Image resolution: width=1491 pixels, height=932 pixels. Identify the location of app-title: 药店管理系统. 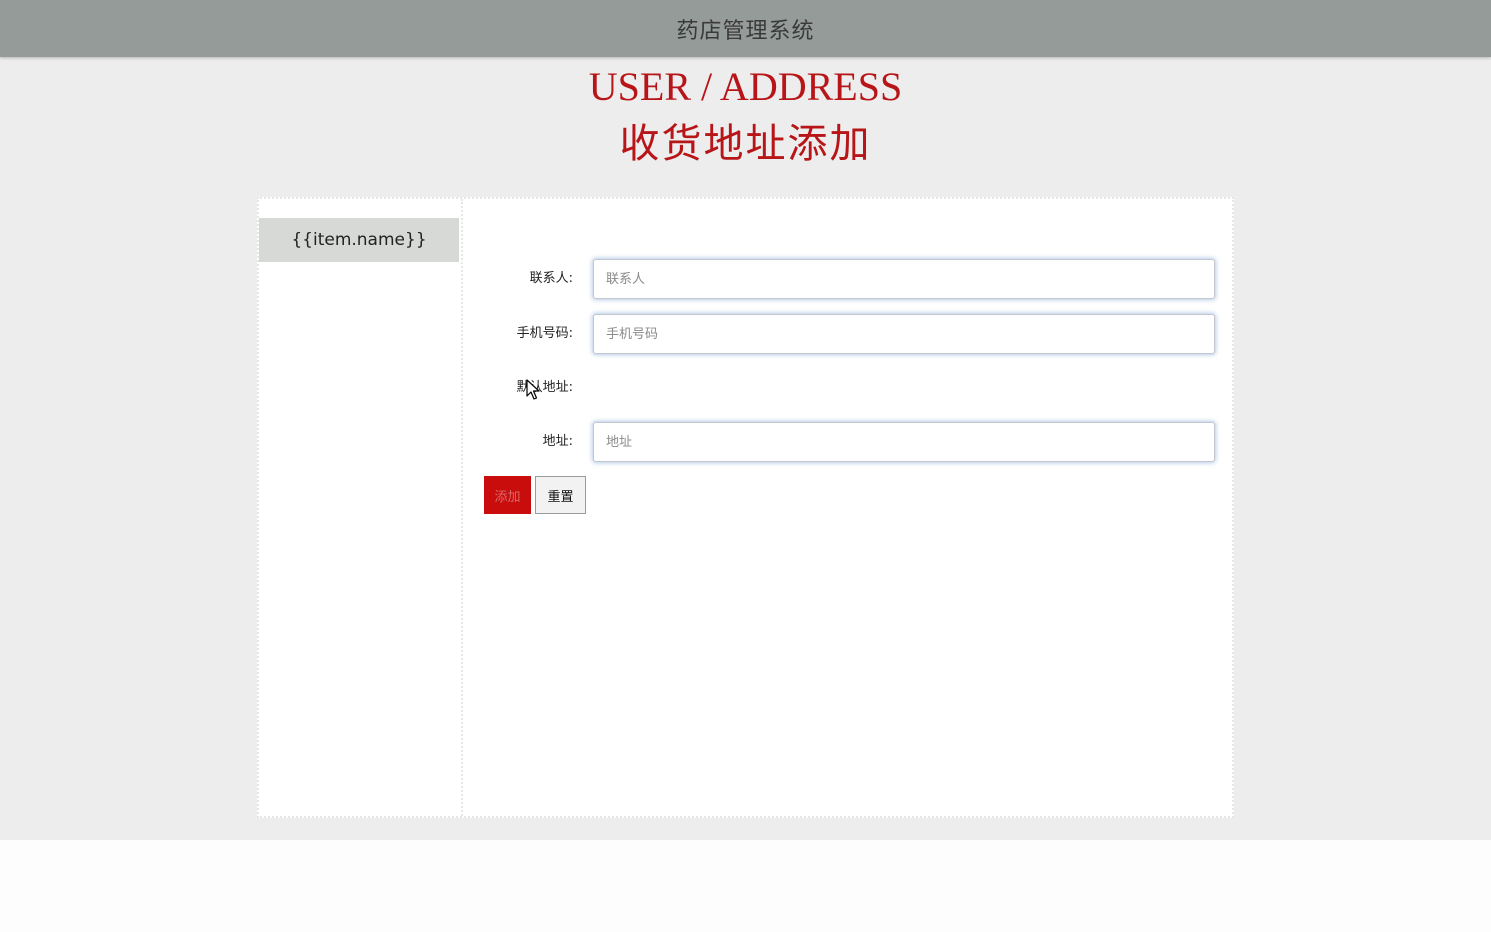
(745, 31).